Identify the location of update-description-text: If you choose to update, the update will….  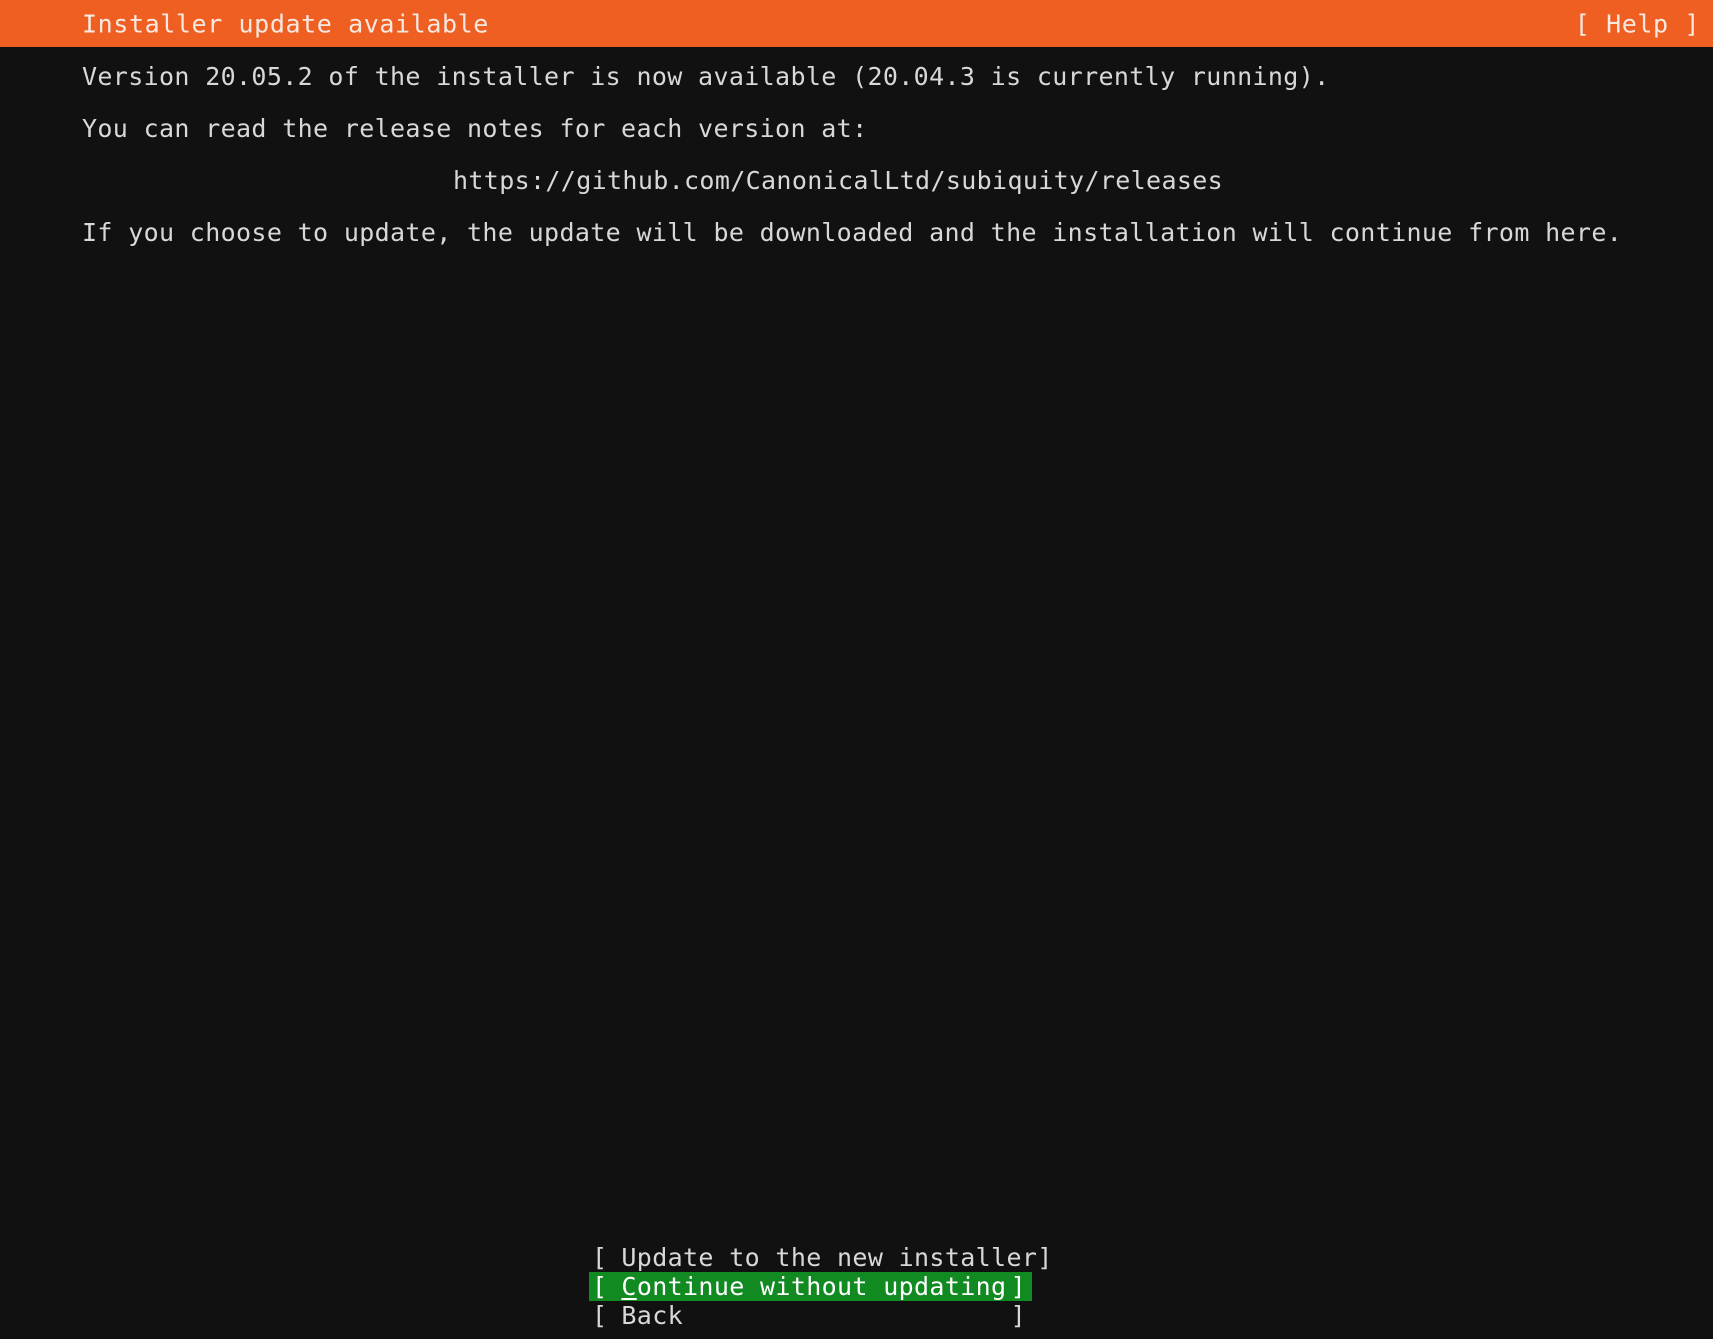
(852, 232).